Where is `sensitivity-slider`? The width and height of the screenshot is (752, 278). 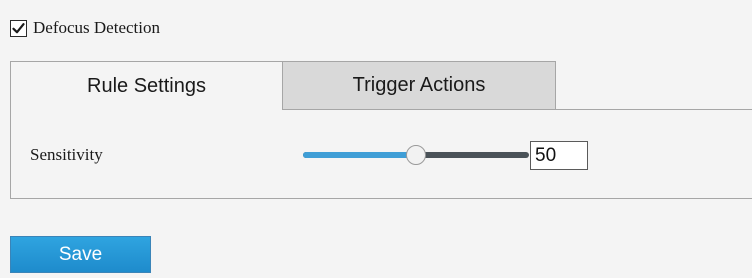 sensitivity-slider is located at coordinates (416, 155).